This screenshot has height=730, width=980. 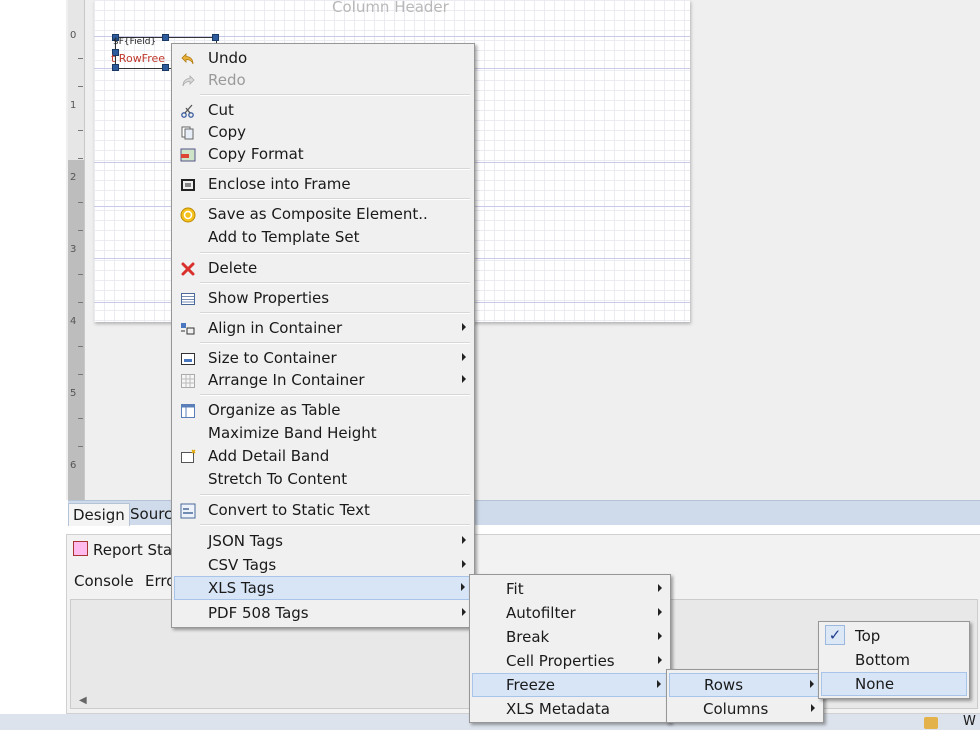 I want to click on field-expression: $F{Field}, so click(x=135, y=42).